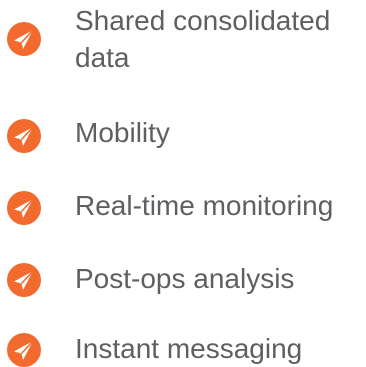 The image size is (366, 367). Describe the element at coordinates (203, 39) in the screenshot. I see `feature-label: Shared consolidated data` at that location.